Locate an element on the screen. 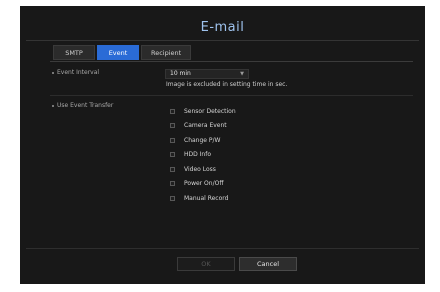  option-hdd-info: HDD Info is located at coordinates (203, 155).